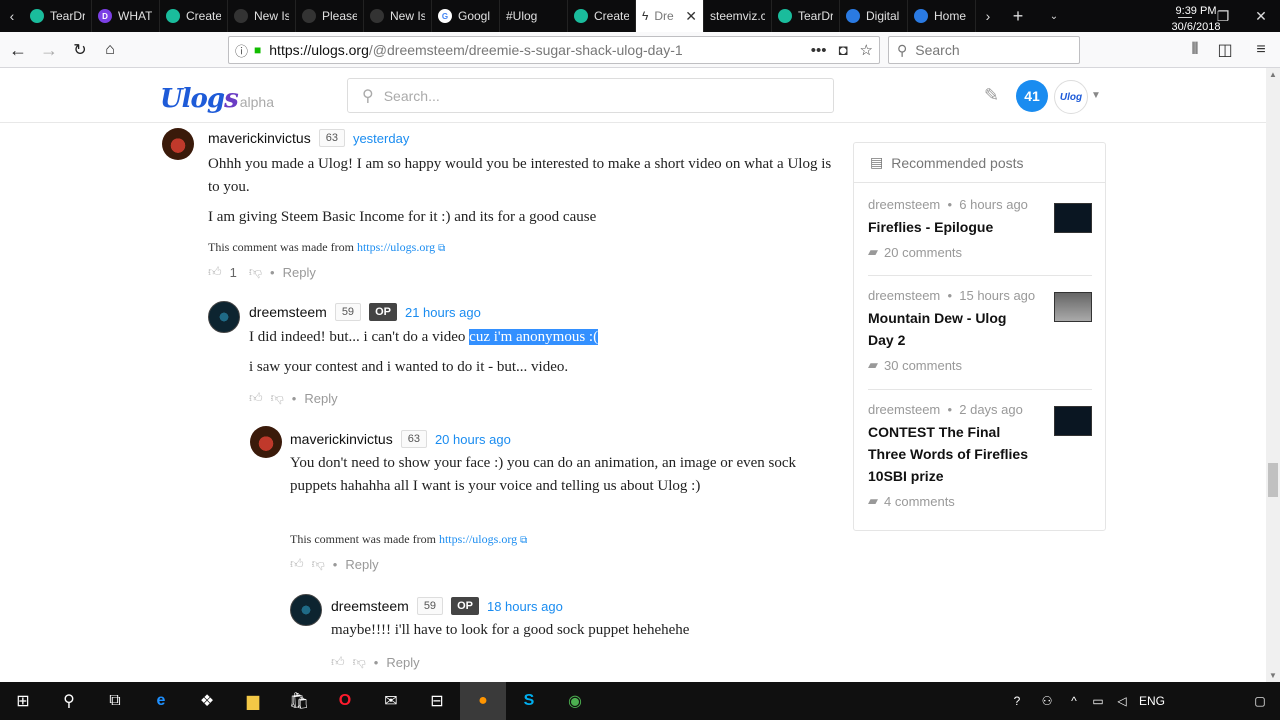 The width and height of the screenshot is (1280, 720). I want to click on pocket-icon: ◘, so click(842, 50).